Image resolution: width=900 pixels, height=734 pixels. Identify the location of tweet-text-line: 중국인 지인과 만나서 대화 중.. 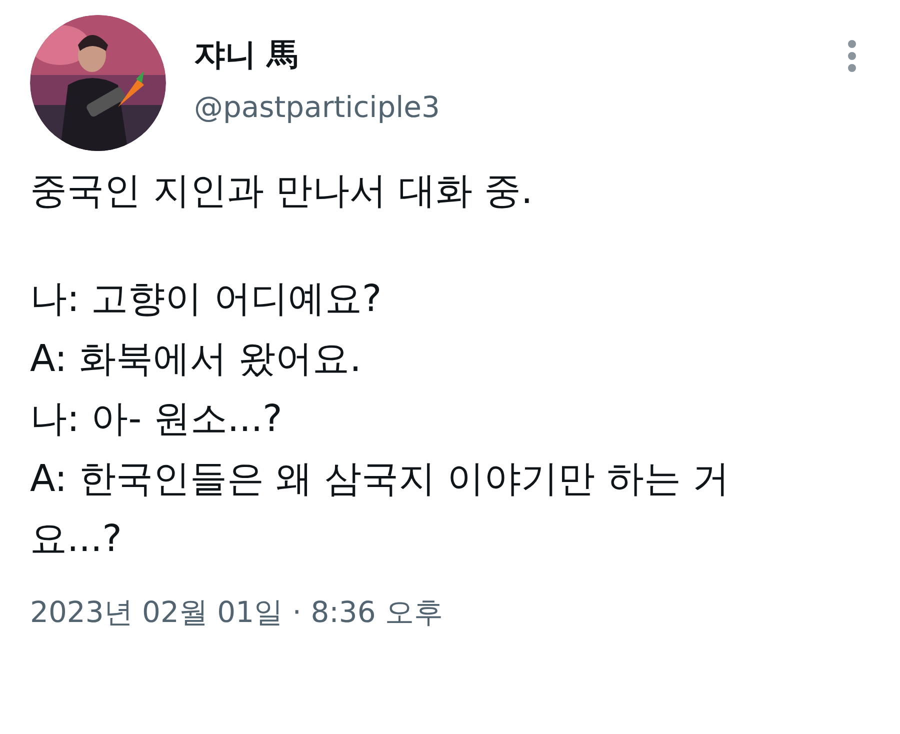
(282, 191).